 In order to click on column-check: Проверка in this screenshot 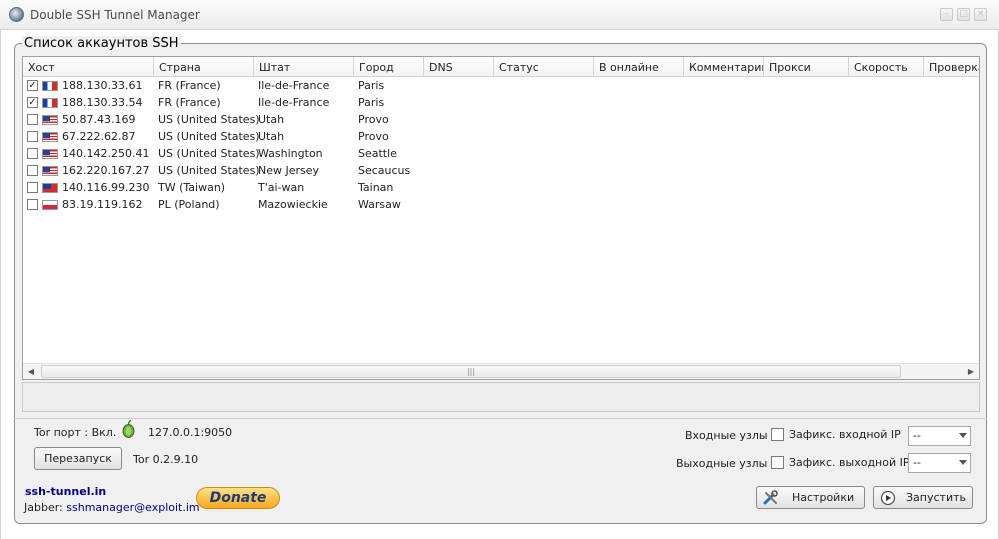, I will do `click(951, 67)`.